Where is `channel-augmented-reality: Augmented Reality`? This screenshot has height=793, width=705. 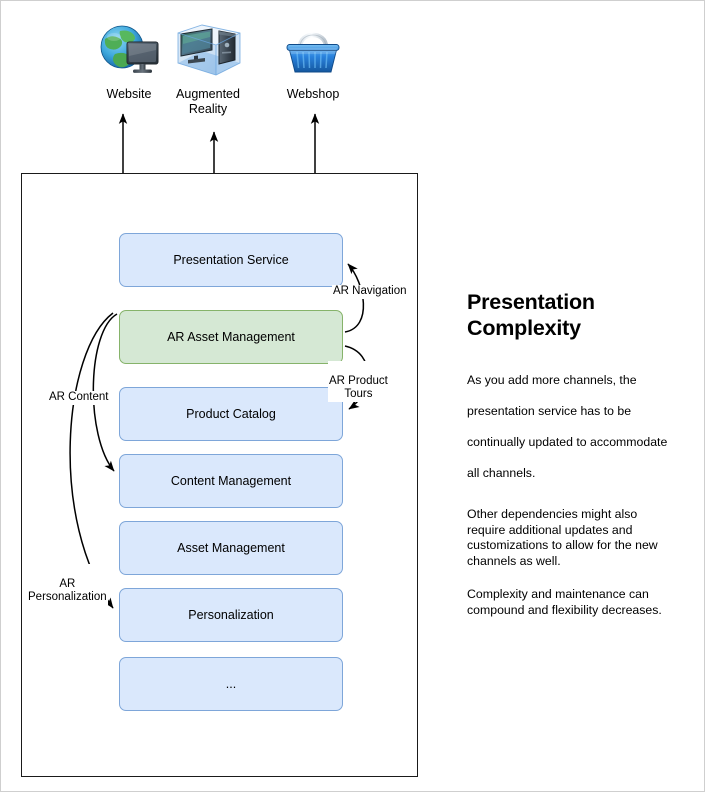 channel-augmented-reality: Augmented Reality is located at coordinates (208, 66).